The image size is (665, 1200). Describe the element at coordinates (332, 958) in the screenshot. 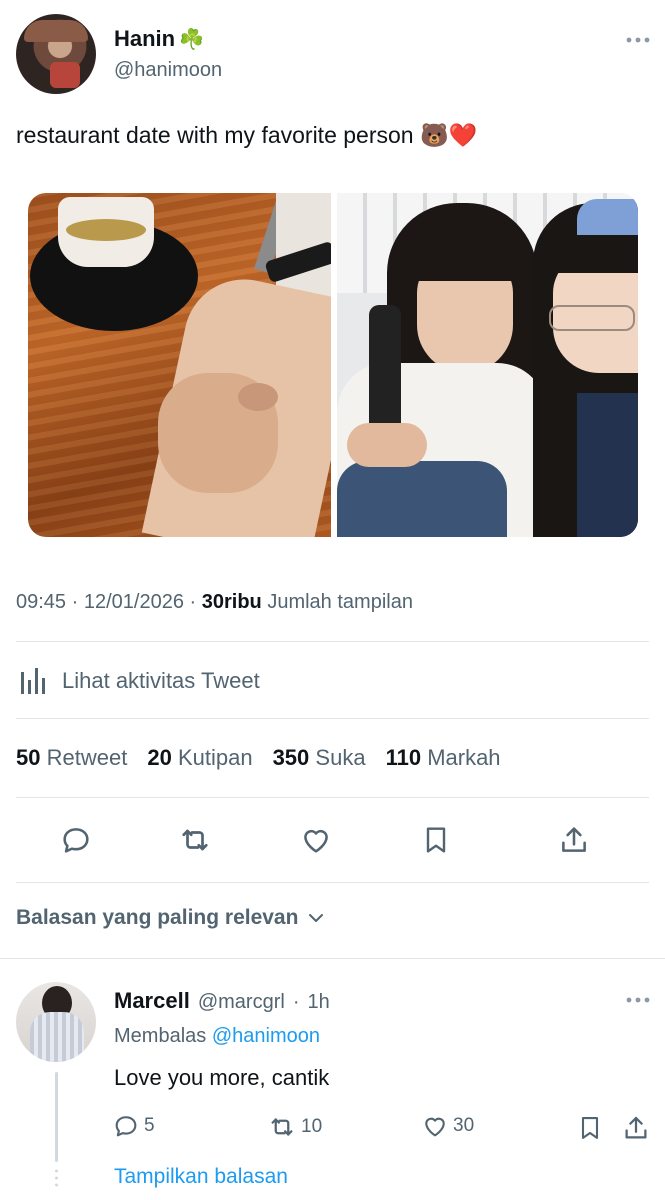

I see `section-divider` at that location.